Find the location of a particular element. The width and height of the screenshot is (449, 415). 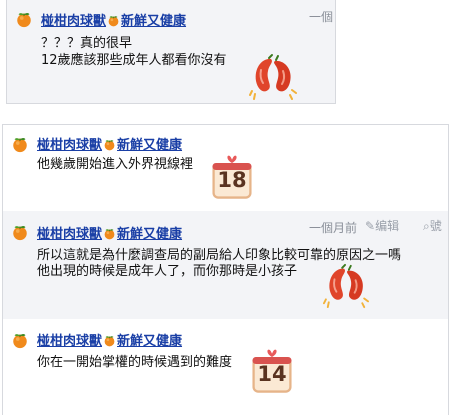

comment-text-line: 你在一開始掌權的時候遇到的難度 is located at coordinates (135, 362).